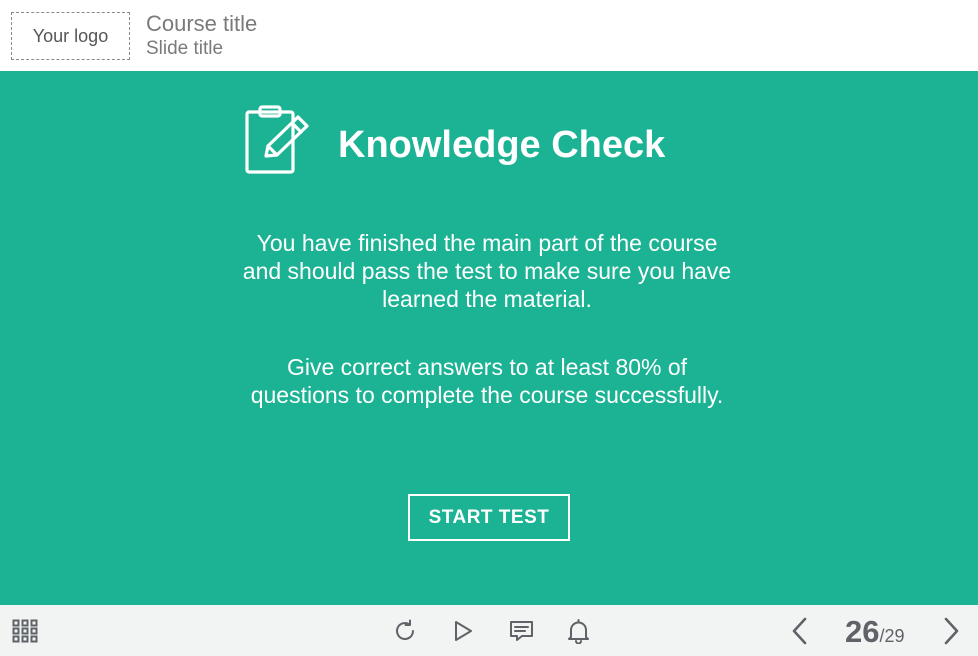 Image resolution: width=978 pixels, height=656 pixels. What do you see at coordinates (202, 23) in the screenshot?
I see `course-title: Course title` at bounding box center [202, 23].